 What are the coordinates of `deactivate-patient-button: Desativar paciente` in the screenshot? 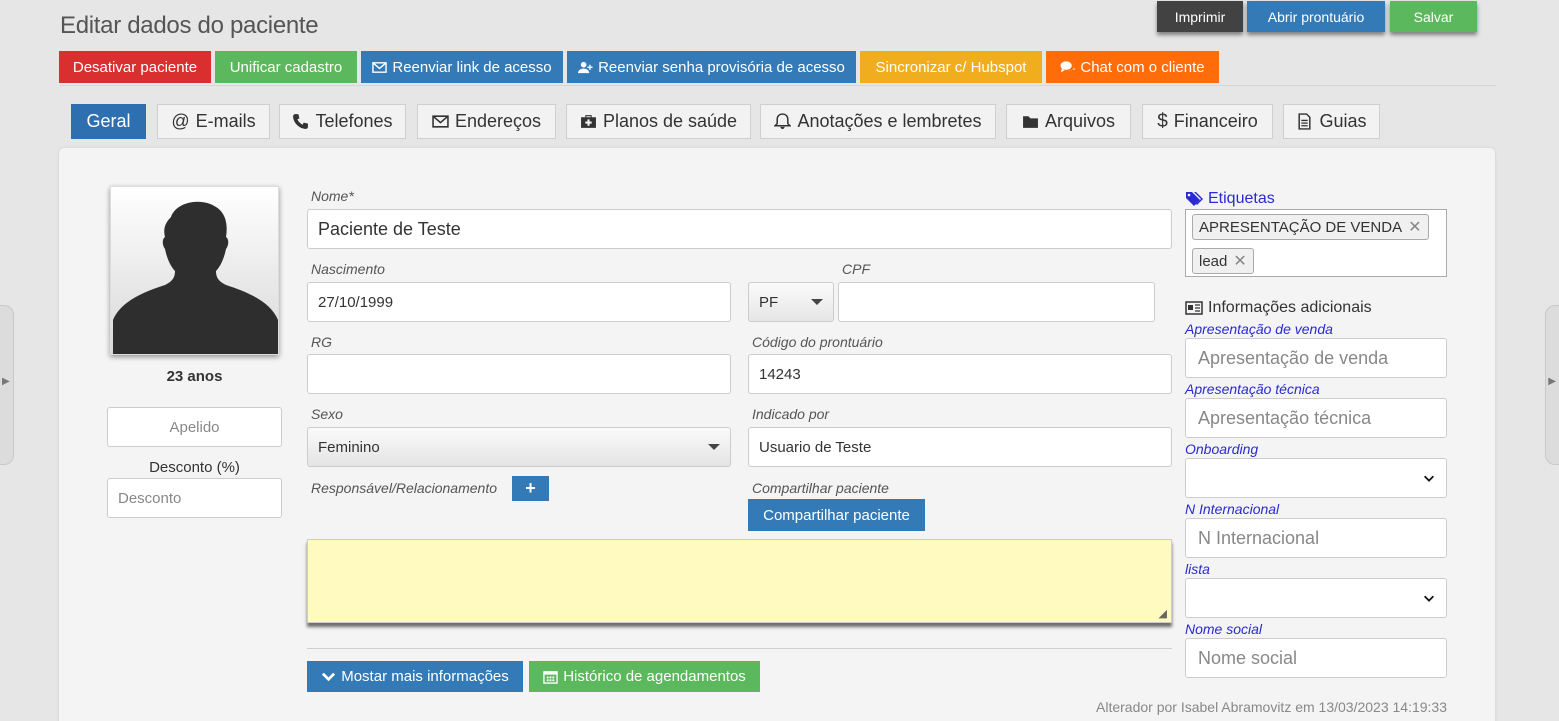 It's located at (135, 67).